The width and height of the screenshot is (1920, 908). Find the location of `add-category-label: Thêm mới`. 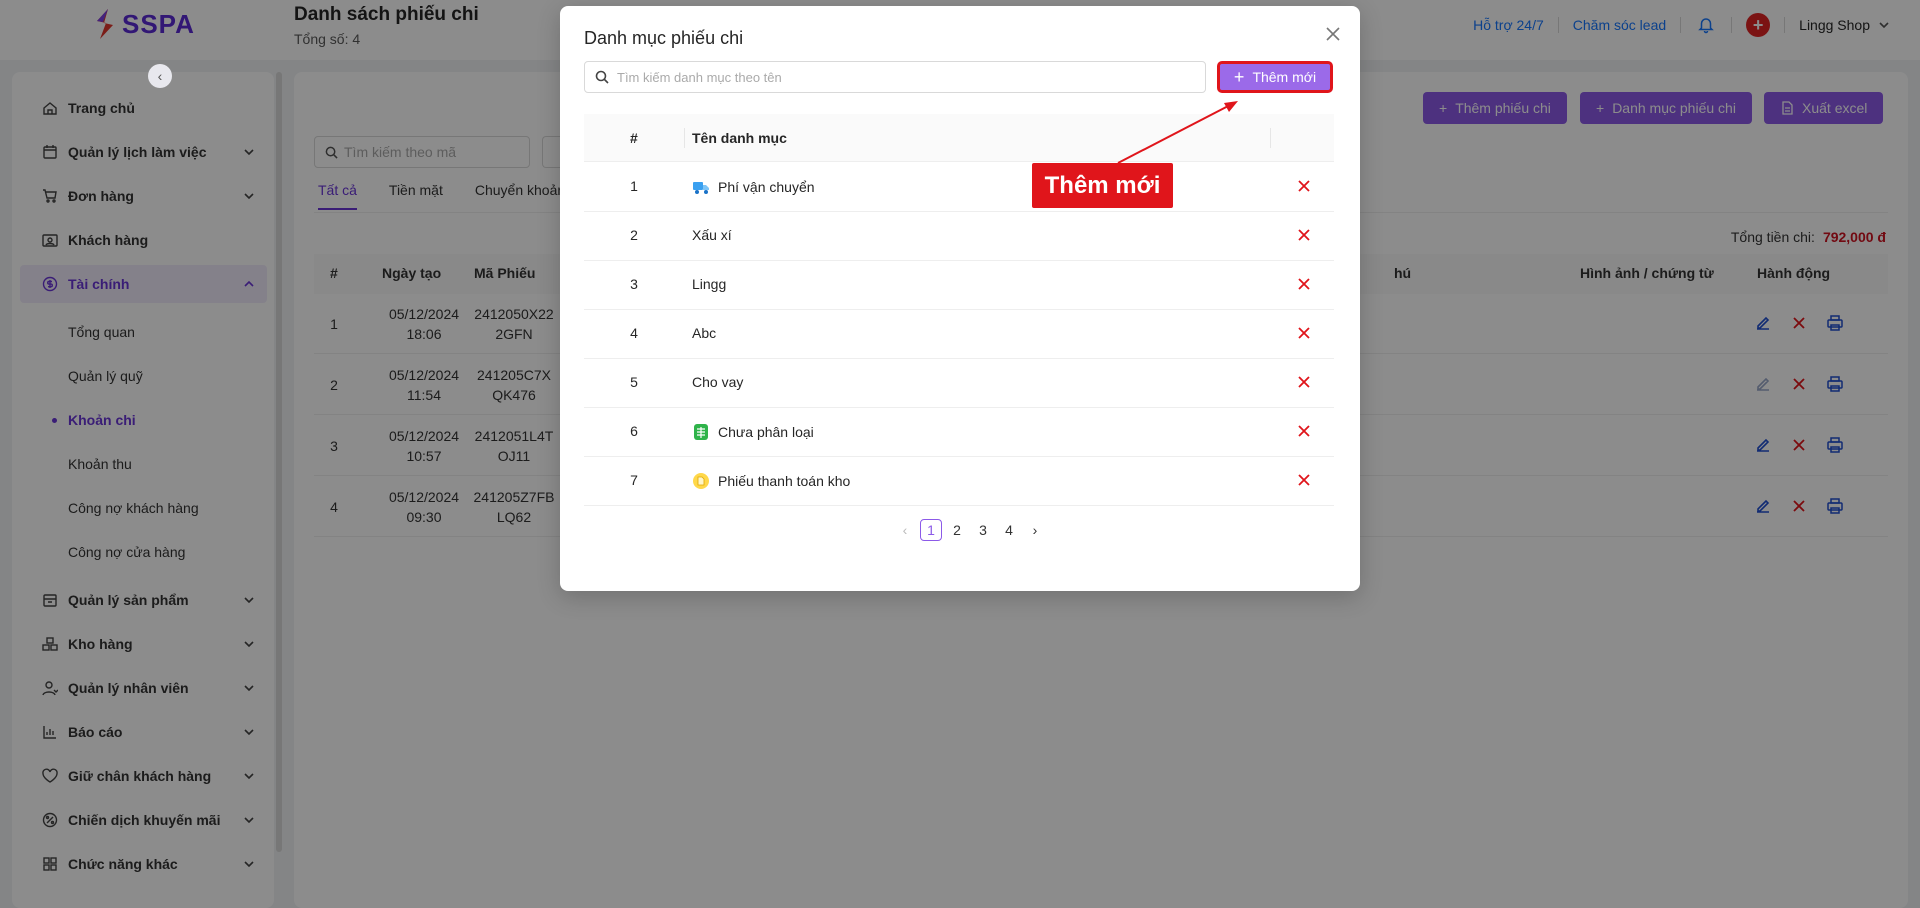

add-category-label: Thêm mới is located at coordinates (1284, 77).